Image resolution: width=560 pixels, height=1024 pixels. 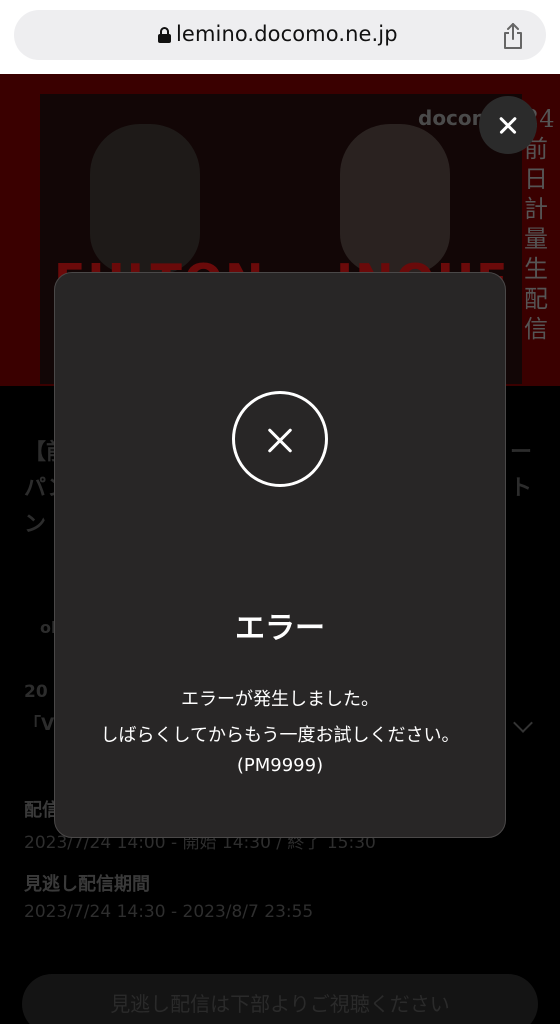 What do you see at coordinates (145, 199) in the screenshot?
I see `fighter-left-image` at bounding box center [145, 199].